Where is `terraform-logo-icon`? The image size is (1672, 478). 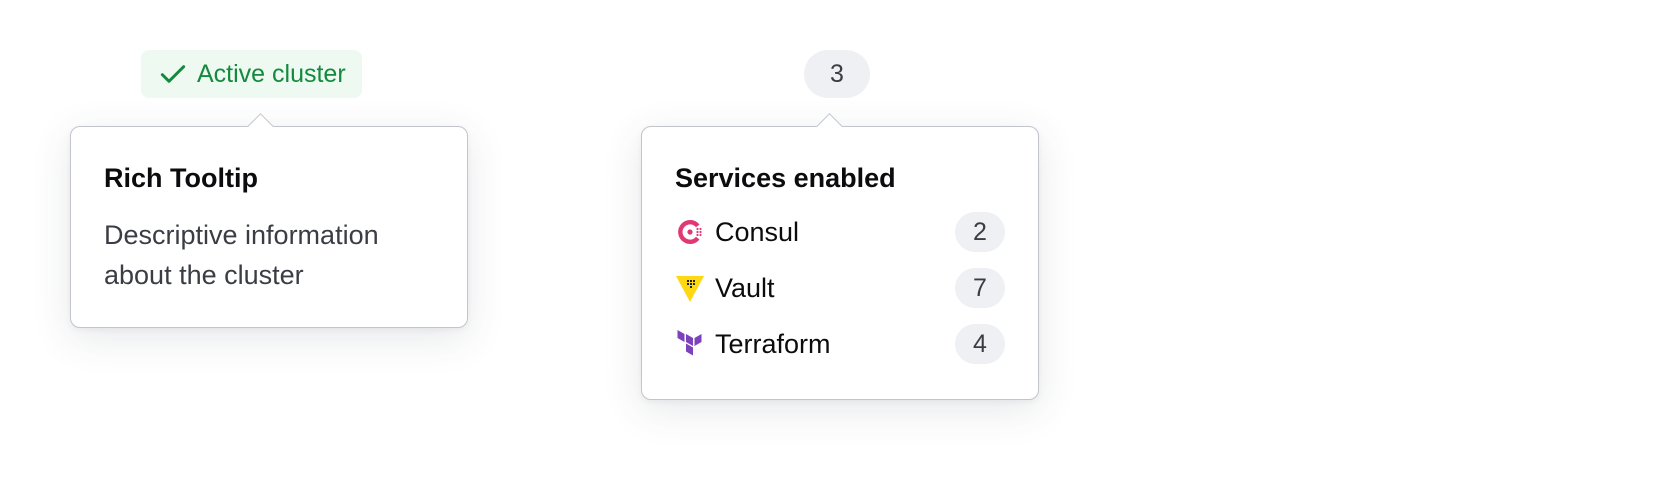 terraform-logo-icon is located at coordinates (690, 344).